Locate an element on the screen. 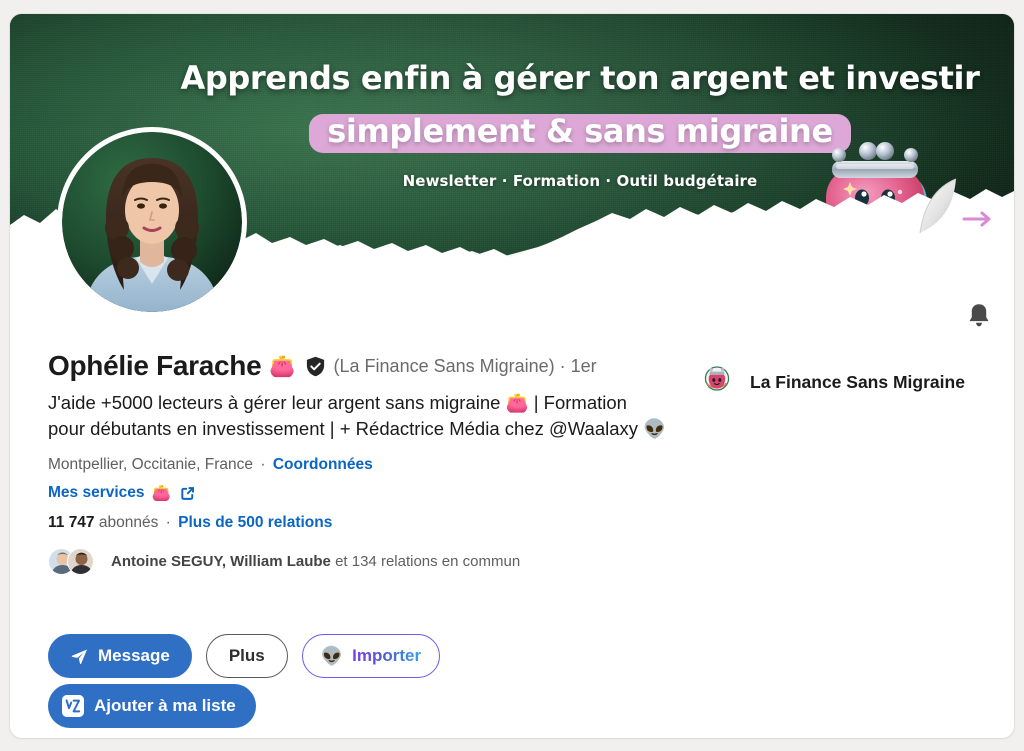 This screenshot has width=1024, height=751. followers-label: abonnés is located at coordinates (128, 522).